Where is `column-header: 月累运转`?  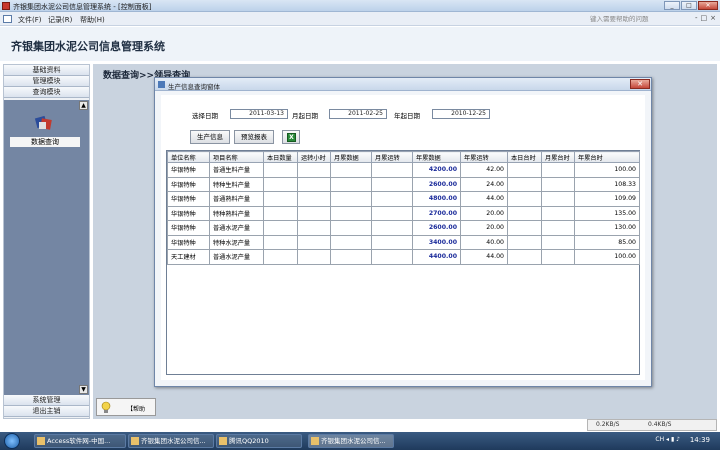 column-header: 月累运转 is located at coordinates (392, 157).